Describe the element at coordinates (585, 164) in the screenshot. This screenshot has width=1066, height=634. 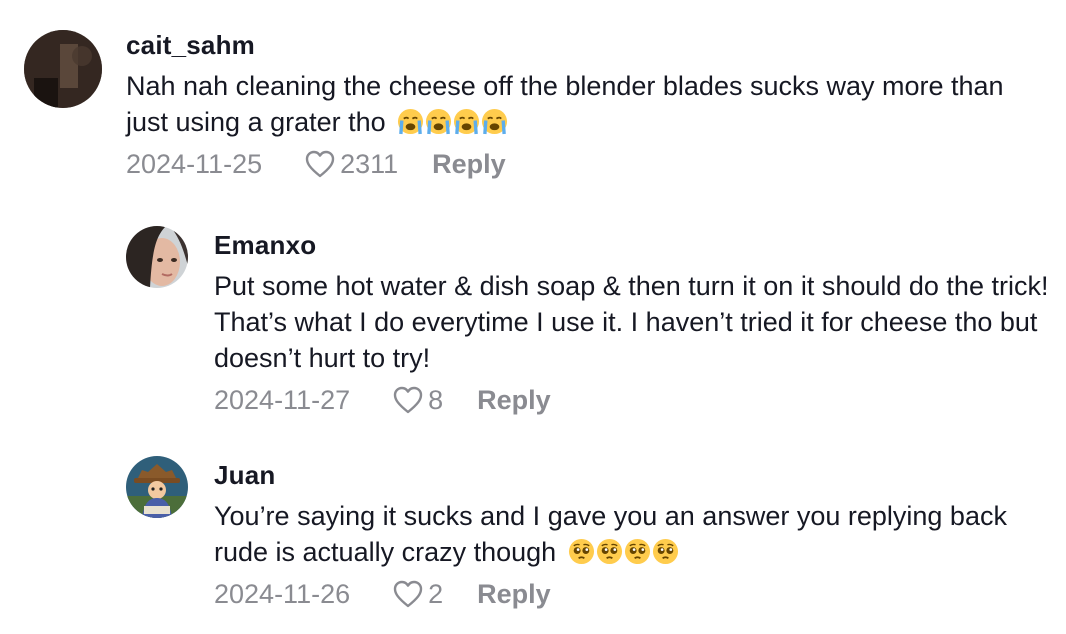
I see `comment-meta: 2024-11-25 2311 Reply` at that location.